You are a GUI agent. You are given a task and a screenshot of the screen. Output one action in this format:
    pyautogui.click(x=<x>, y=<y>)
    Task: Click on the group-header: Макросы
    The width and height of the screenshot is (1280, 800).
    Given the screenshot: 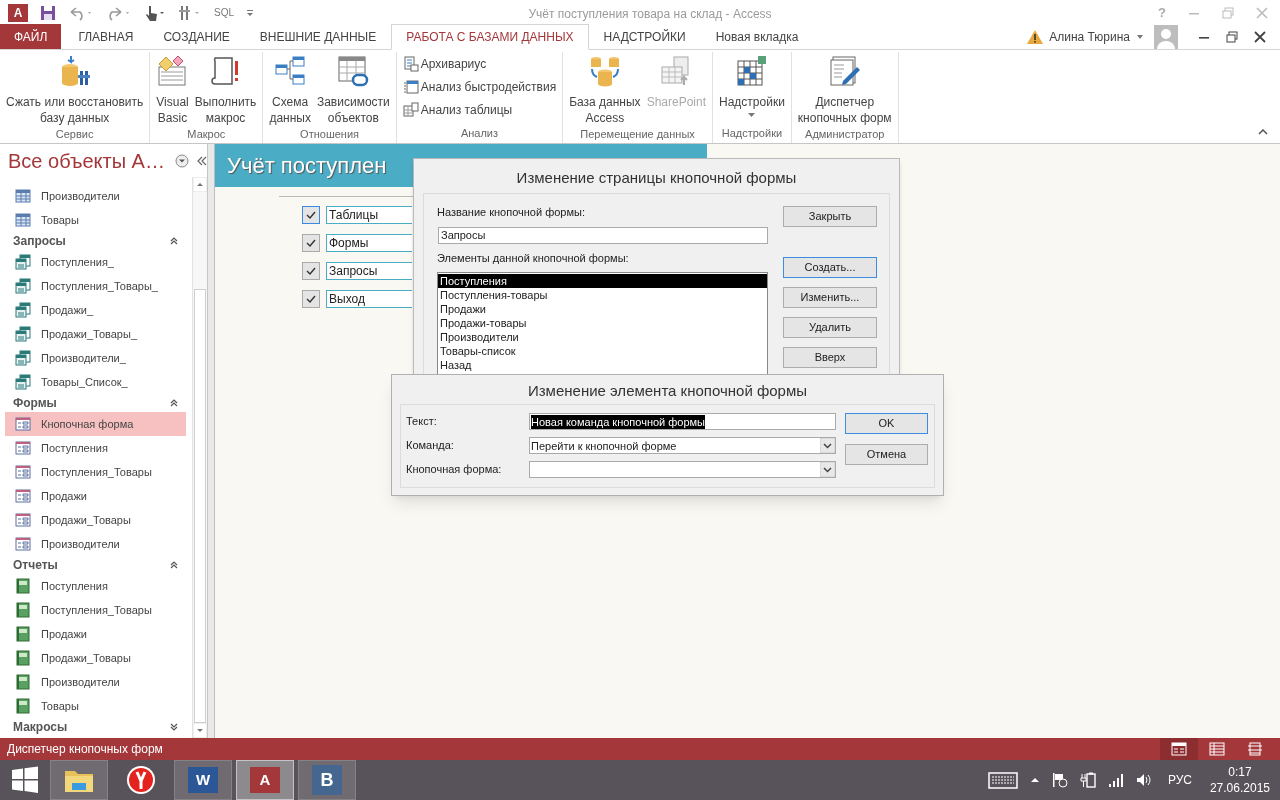 What is the action you would take?
    pyautogui.click(x=98, y=727)
    